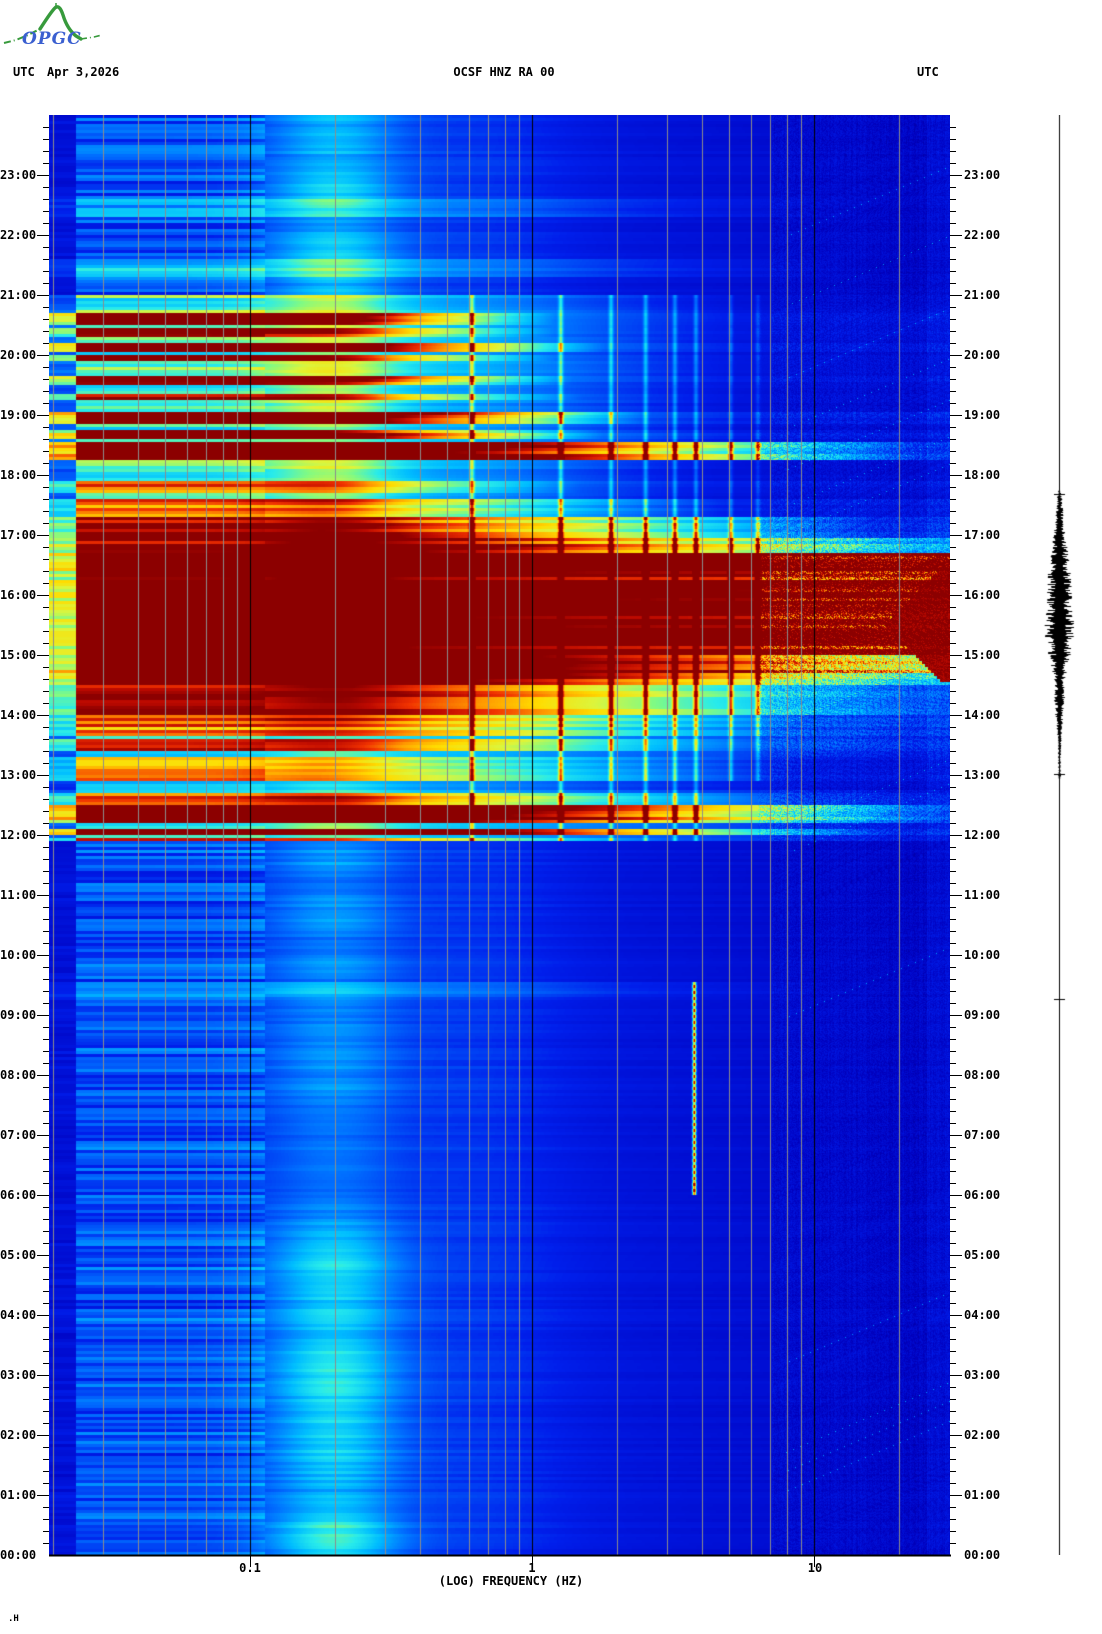  Describe the element at coordinates (250, 1568) in the screenshot. I see `freq-tick-label-0.1: 0.1` at that location.